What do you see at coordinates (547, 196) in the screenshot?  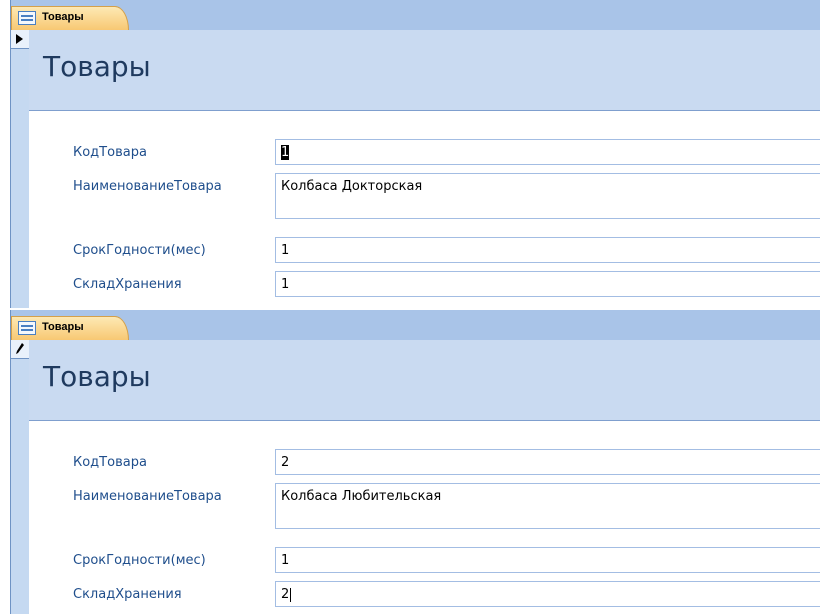 I see `naimenovanie-tovara-input: Колбаса Докторская` at bounding box center [547, 196].